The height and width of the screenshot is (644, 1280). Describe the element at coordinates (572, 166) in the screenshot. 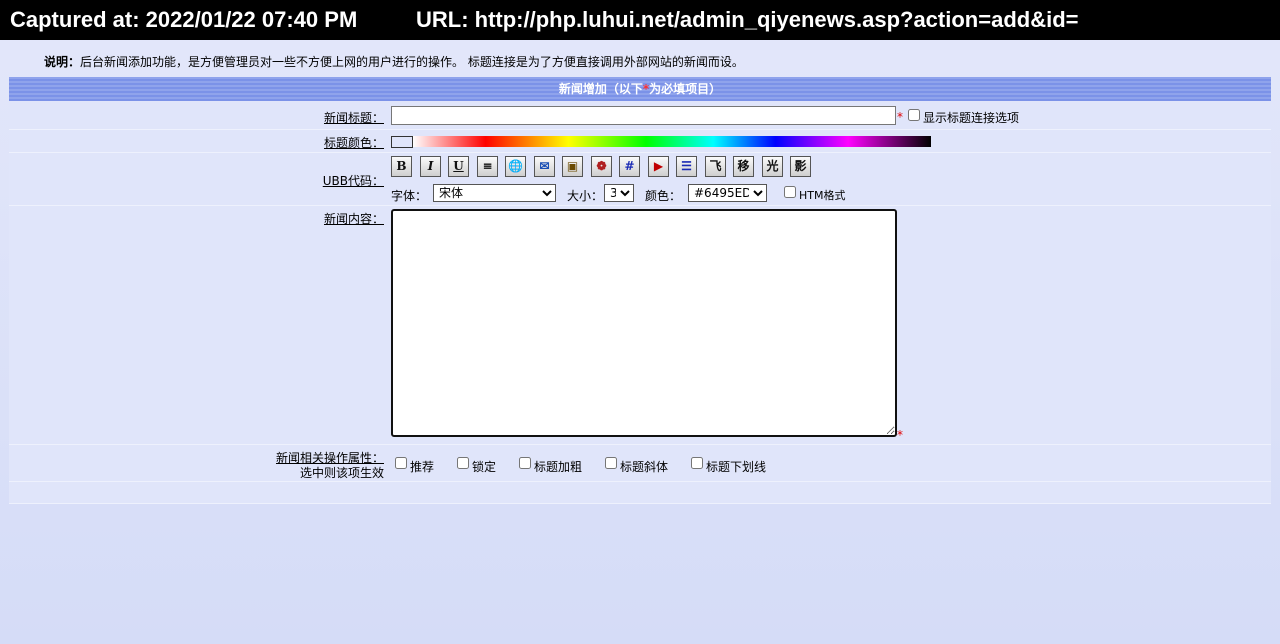

I see `image-button: ▣` at that location.